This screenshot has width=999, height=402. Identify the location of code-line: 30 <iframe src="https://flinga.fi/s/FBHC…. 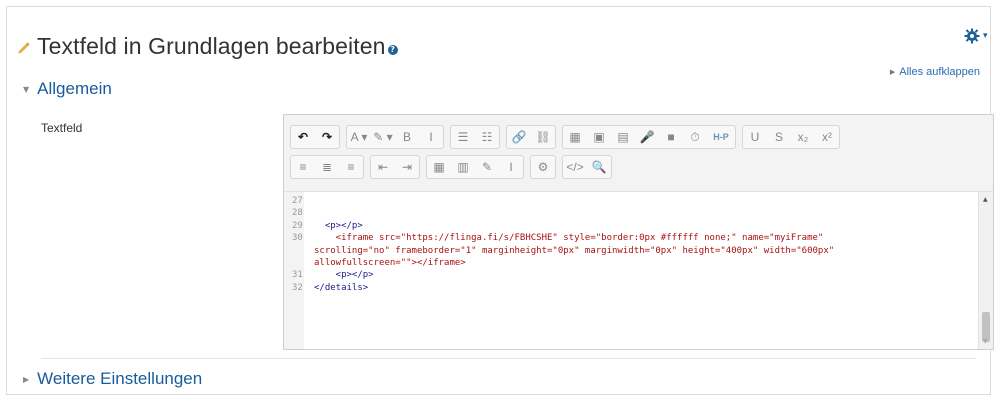
(563, 238).